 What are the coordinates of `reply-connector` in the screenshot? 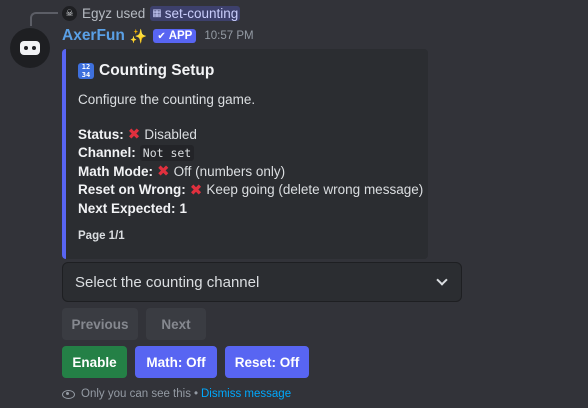 It's located at (44, 19).